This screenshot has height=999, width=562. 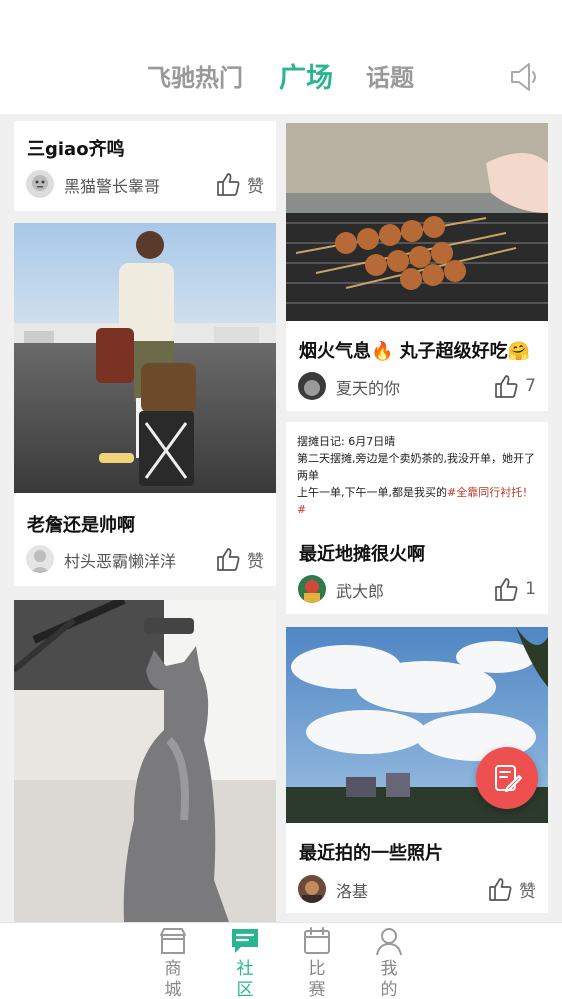 I want to click on post-text-line: 摆摊日记: 6月7日晴, so click(x=346, y=441).